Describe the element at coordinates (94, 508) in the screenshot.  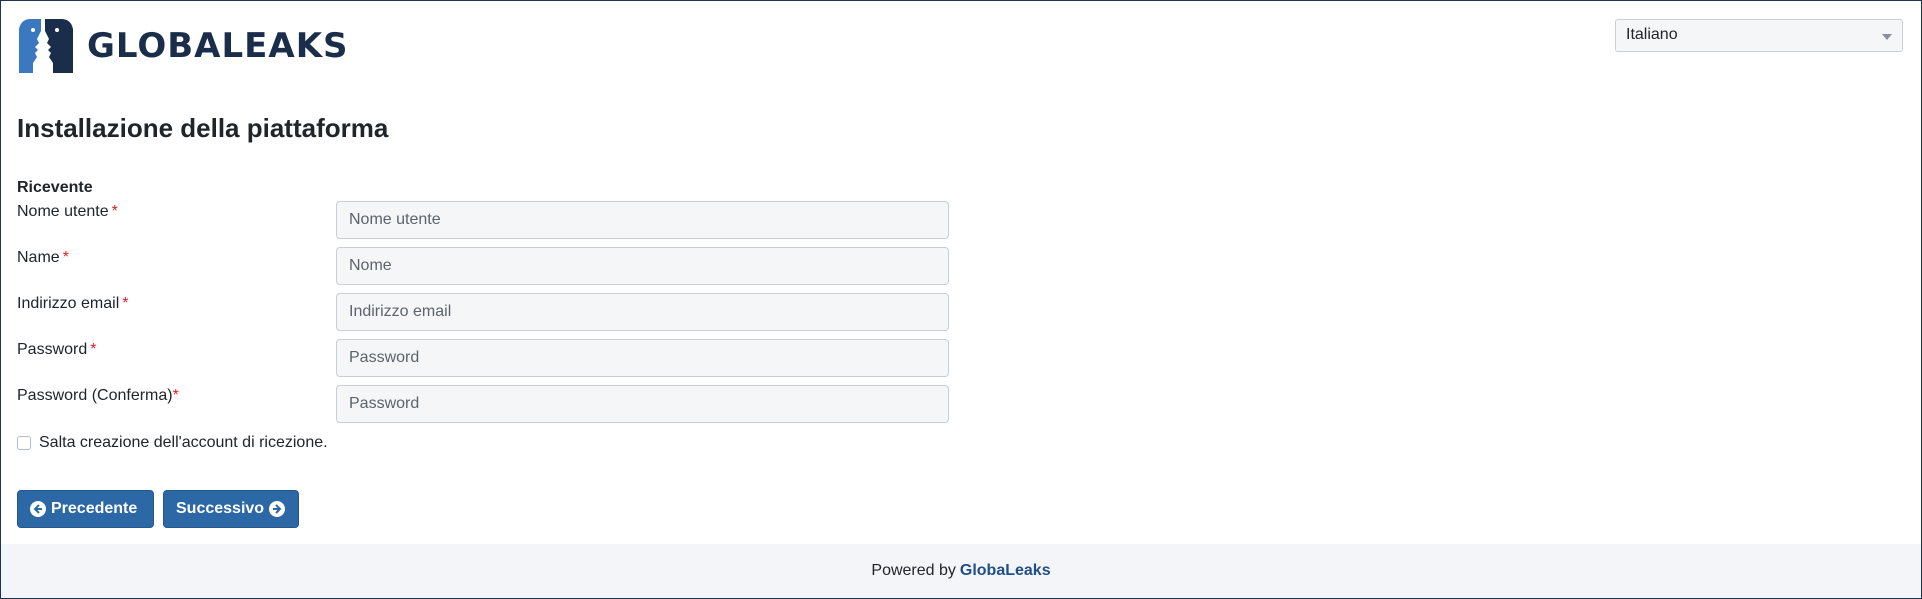
I see `previous-button-label: Precedente` at that location.